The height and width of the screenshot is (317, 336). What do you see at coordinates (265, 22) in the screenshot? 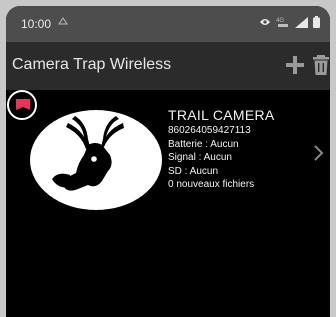
I see `eye-icon` at bounding box center [265, 22].